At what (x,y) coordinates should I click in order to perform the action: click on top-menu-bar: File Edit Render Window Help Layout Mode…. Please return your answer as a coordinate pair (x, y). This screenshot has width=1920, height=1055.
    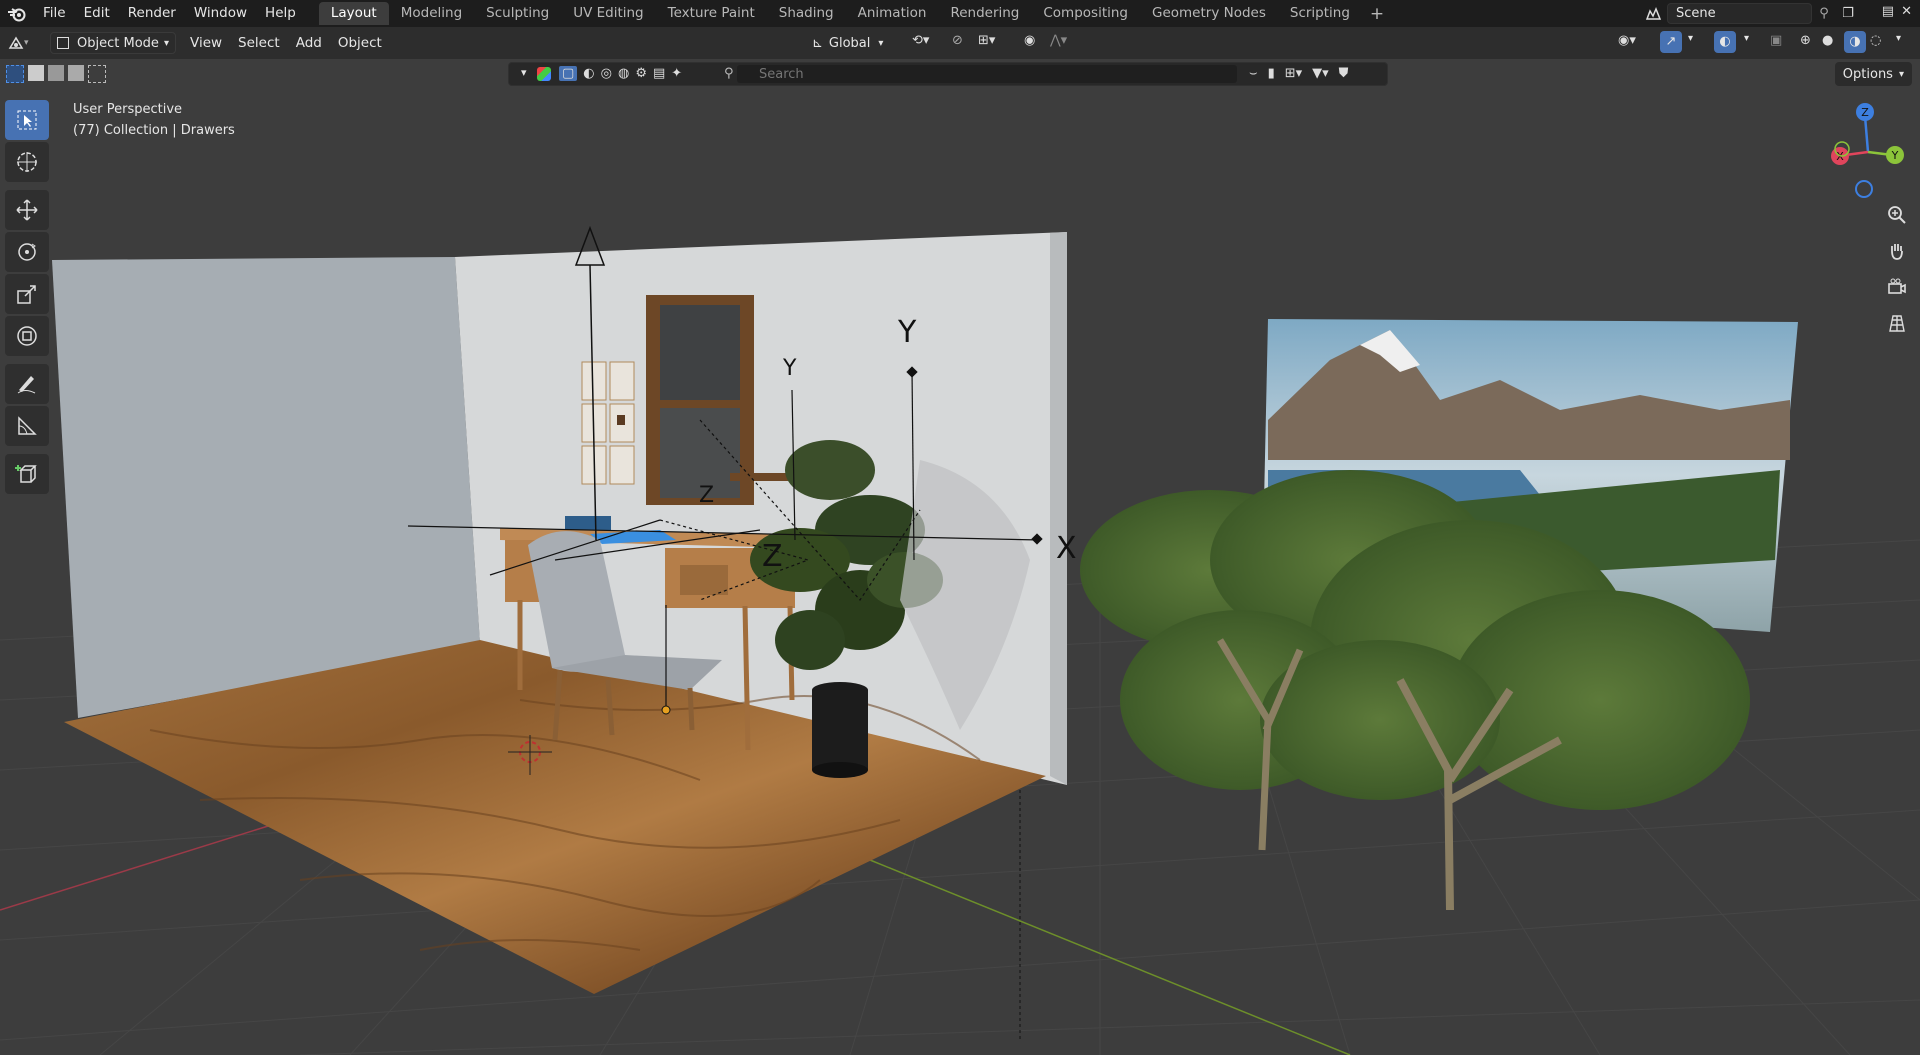
    Looking at the image, I should click on (960, 13).